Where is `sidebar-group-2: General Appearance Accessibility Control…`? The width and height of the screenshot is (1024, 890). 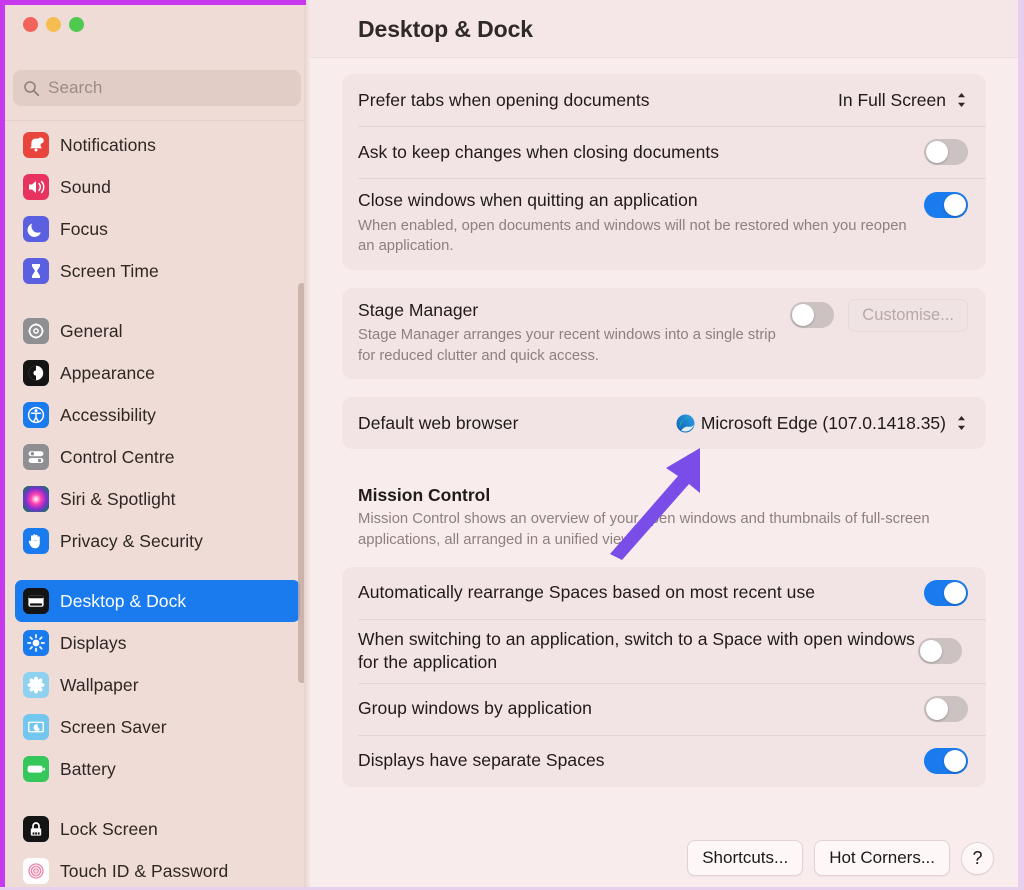
sidebar-group-2: General Appearance Accessibility Control… is located at coordinates (157, 436).